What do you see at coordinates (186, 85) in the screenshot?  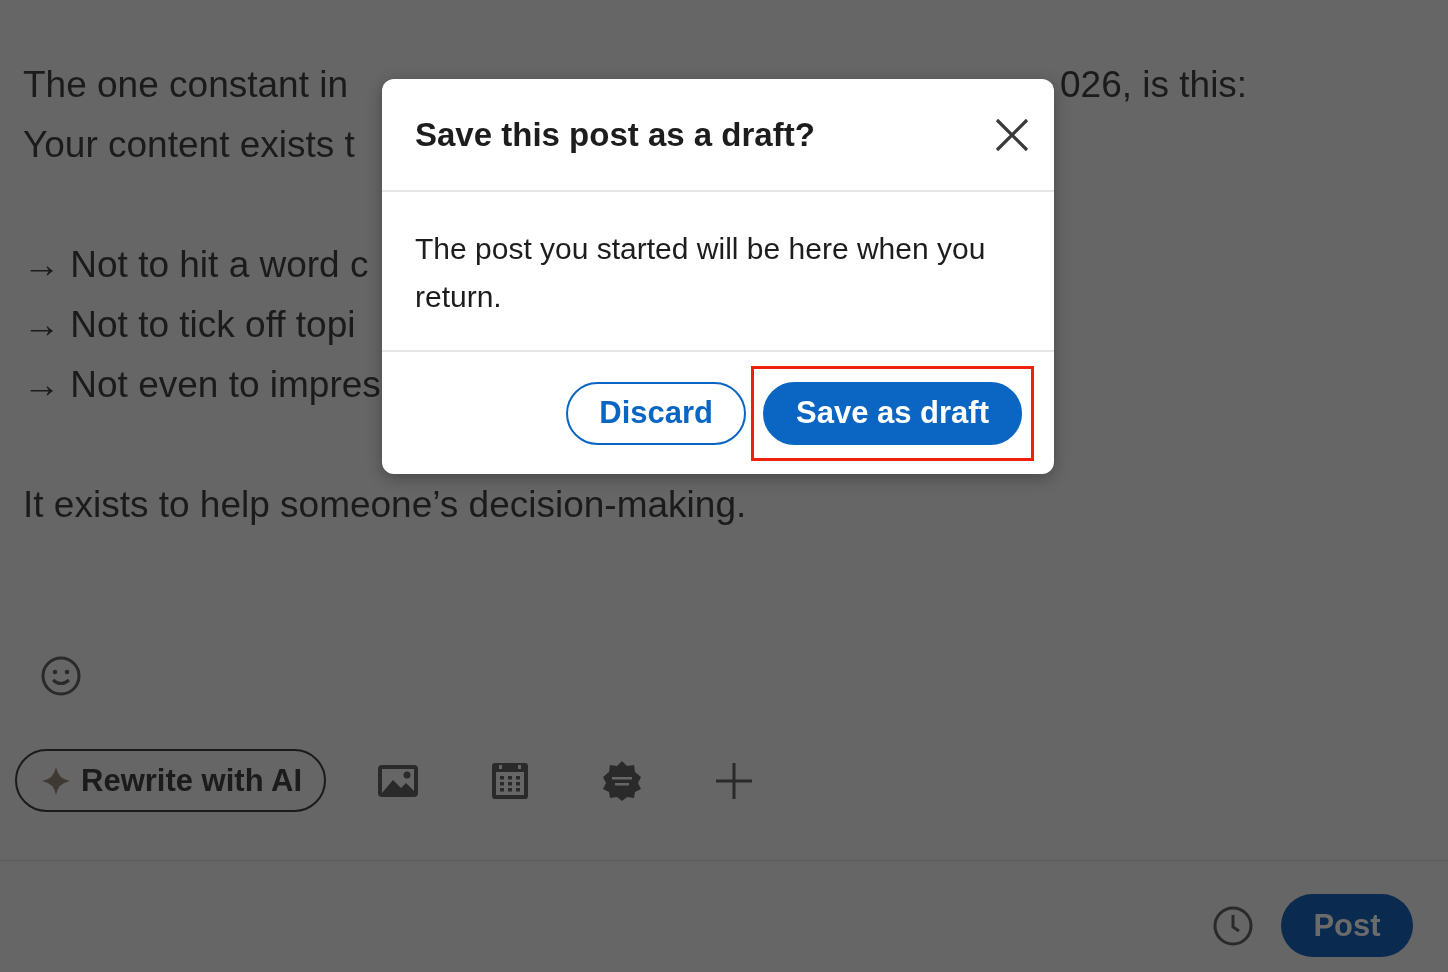 I see `post-text-line: The one constant in` at bounding box center [186, 85].